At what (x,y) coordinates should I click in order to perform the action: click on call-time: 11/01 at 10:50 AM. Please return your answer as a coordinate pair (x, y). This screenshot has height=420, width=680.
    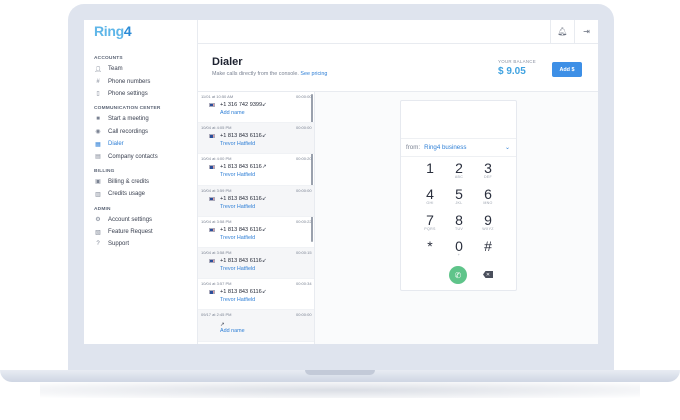
    Looking at the image, I should click on (217, 96).